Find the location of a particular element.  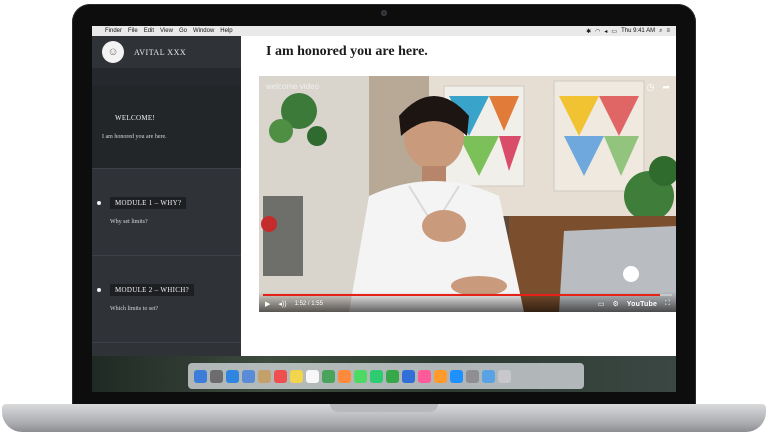

module-subtitle: Which limits to set? is located at coordinates (134, 309).